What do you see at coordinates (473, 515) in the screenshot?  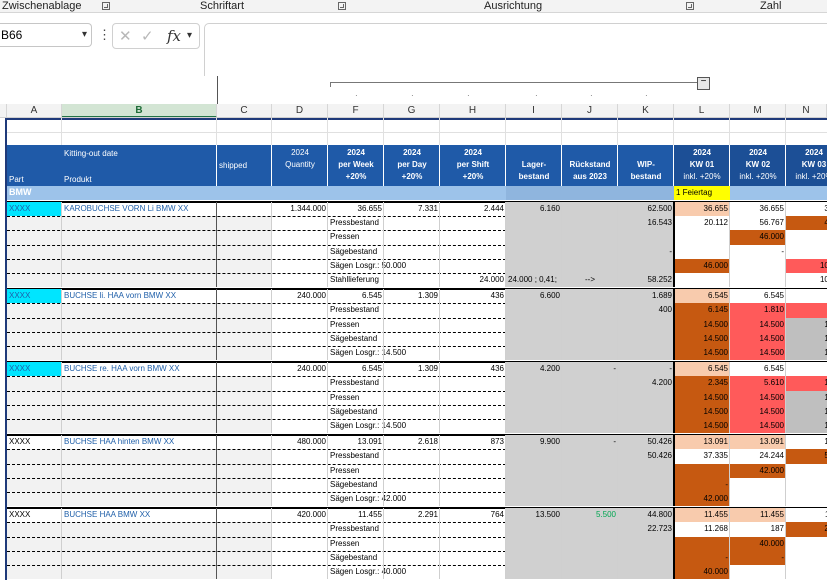 I see `per-shift-value: 764` at bounding box center [473, 515].